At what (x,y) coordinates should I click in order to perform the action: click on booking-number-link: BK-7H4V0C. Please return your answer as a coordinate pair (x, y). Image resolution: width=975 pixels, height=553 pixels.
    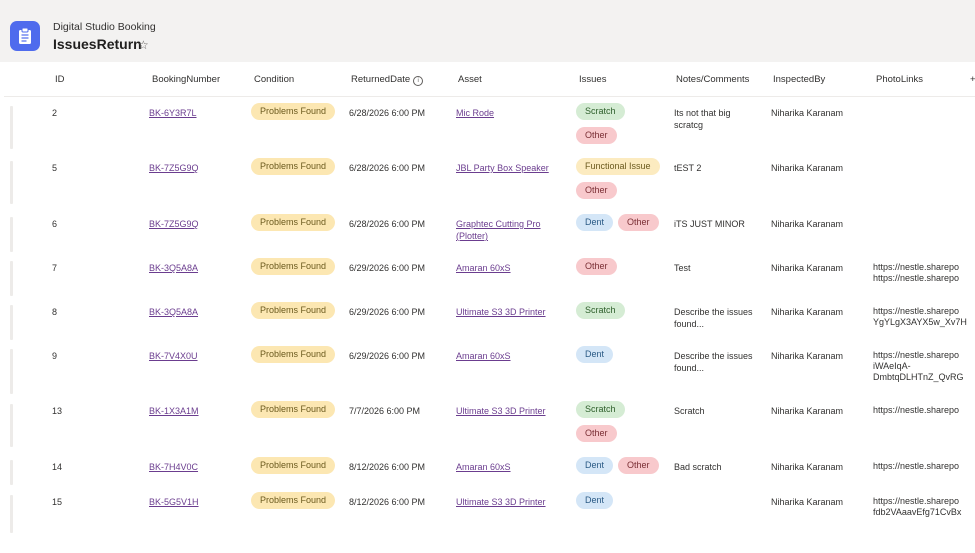
    Looking at the image, I should click on (173, 467).